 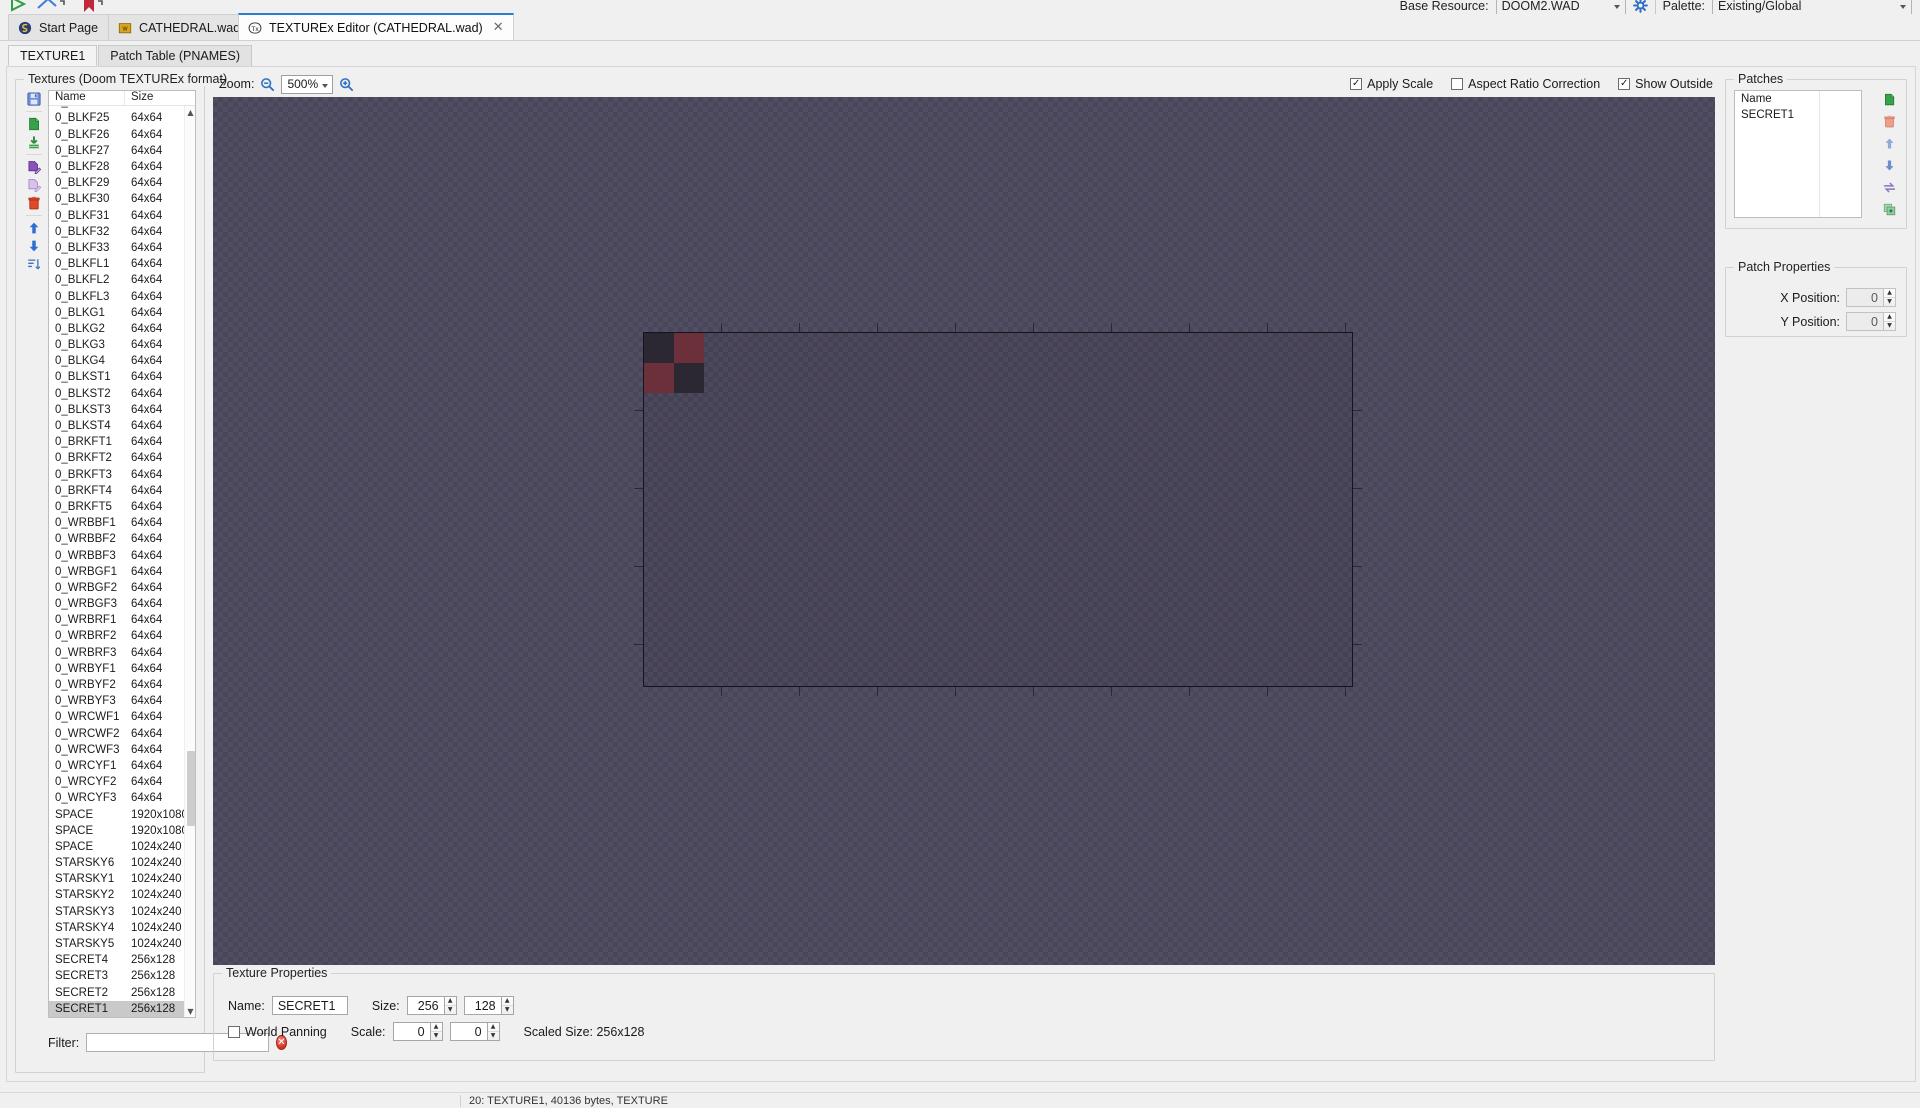 I want to click on table-row: 0_BLKFL2 64x64, so click(x=116, y=280).